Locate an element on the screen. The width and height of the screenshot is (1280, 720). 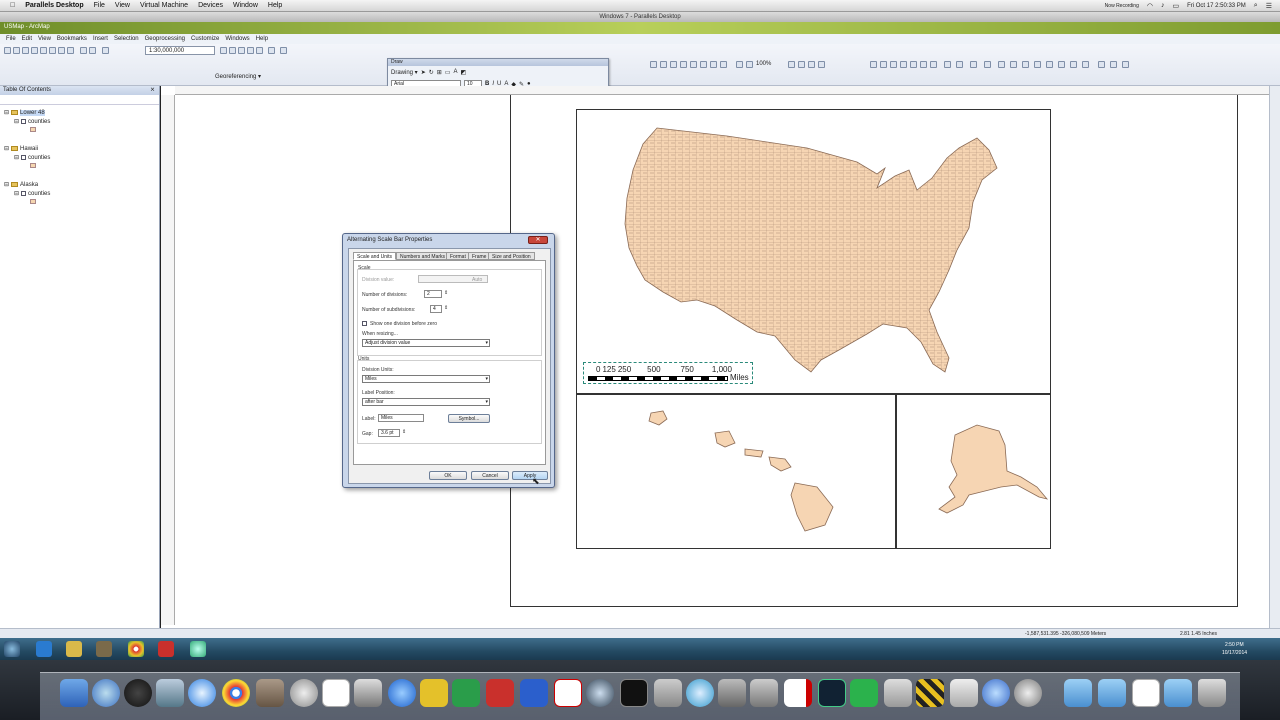
go-back-icon is located at coordinates (723, 64).